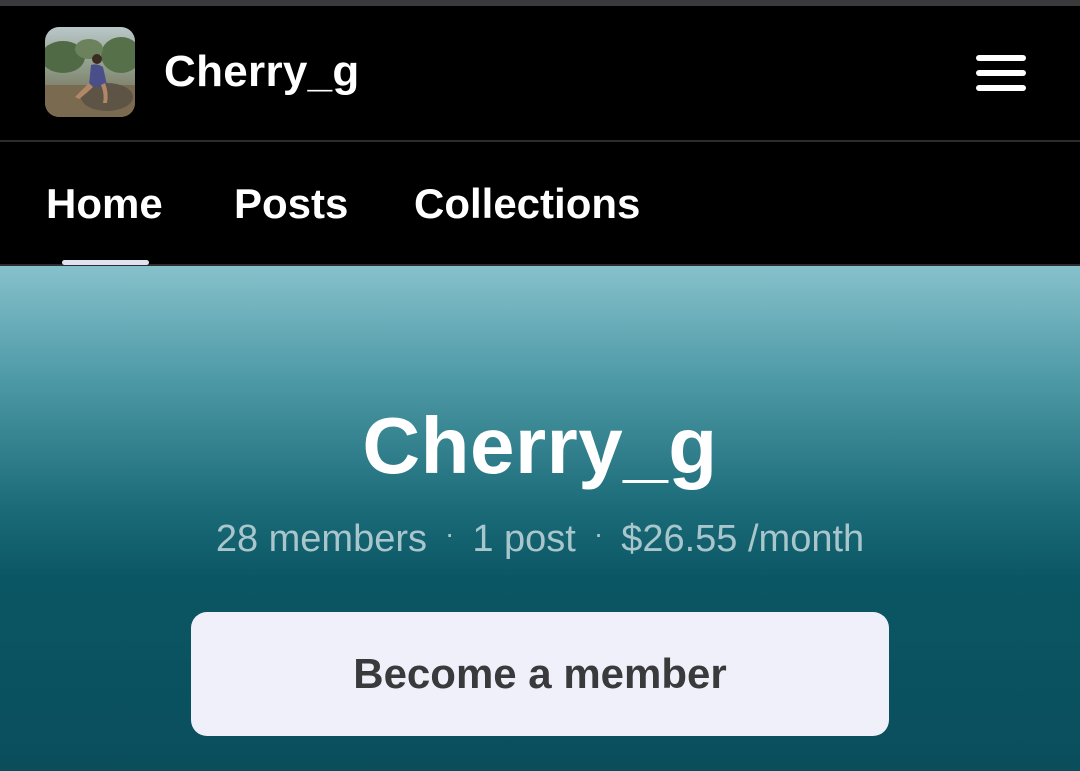 The width and height of the screenshot is (1080, 771). What do you see at coordinates (321, 539) in the screenshot?
I see `member-count: 28 members` at bounding box center [321, 539].